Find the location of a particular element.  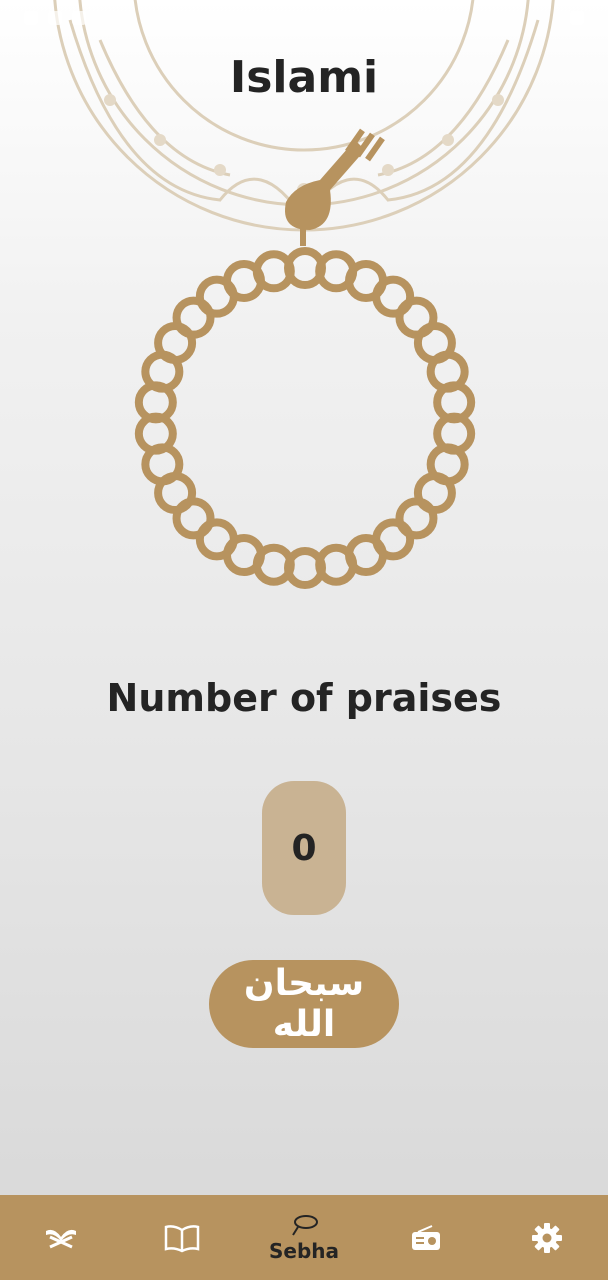

bottom-nav: Sebha is located at coordinates (304, 1237).